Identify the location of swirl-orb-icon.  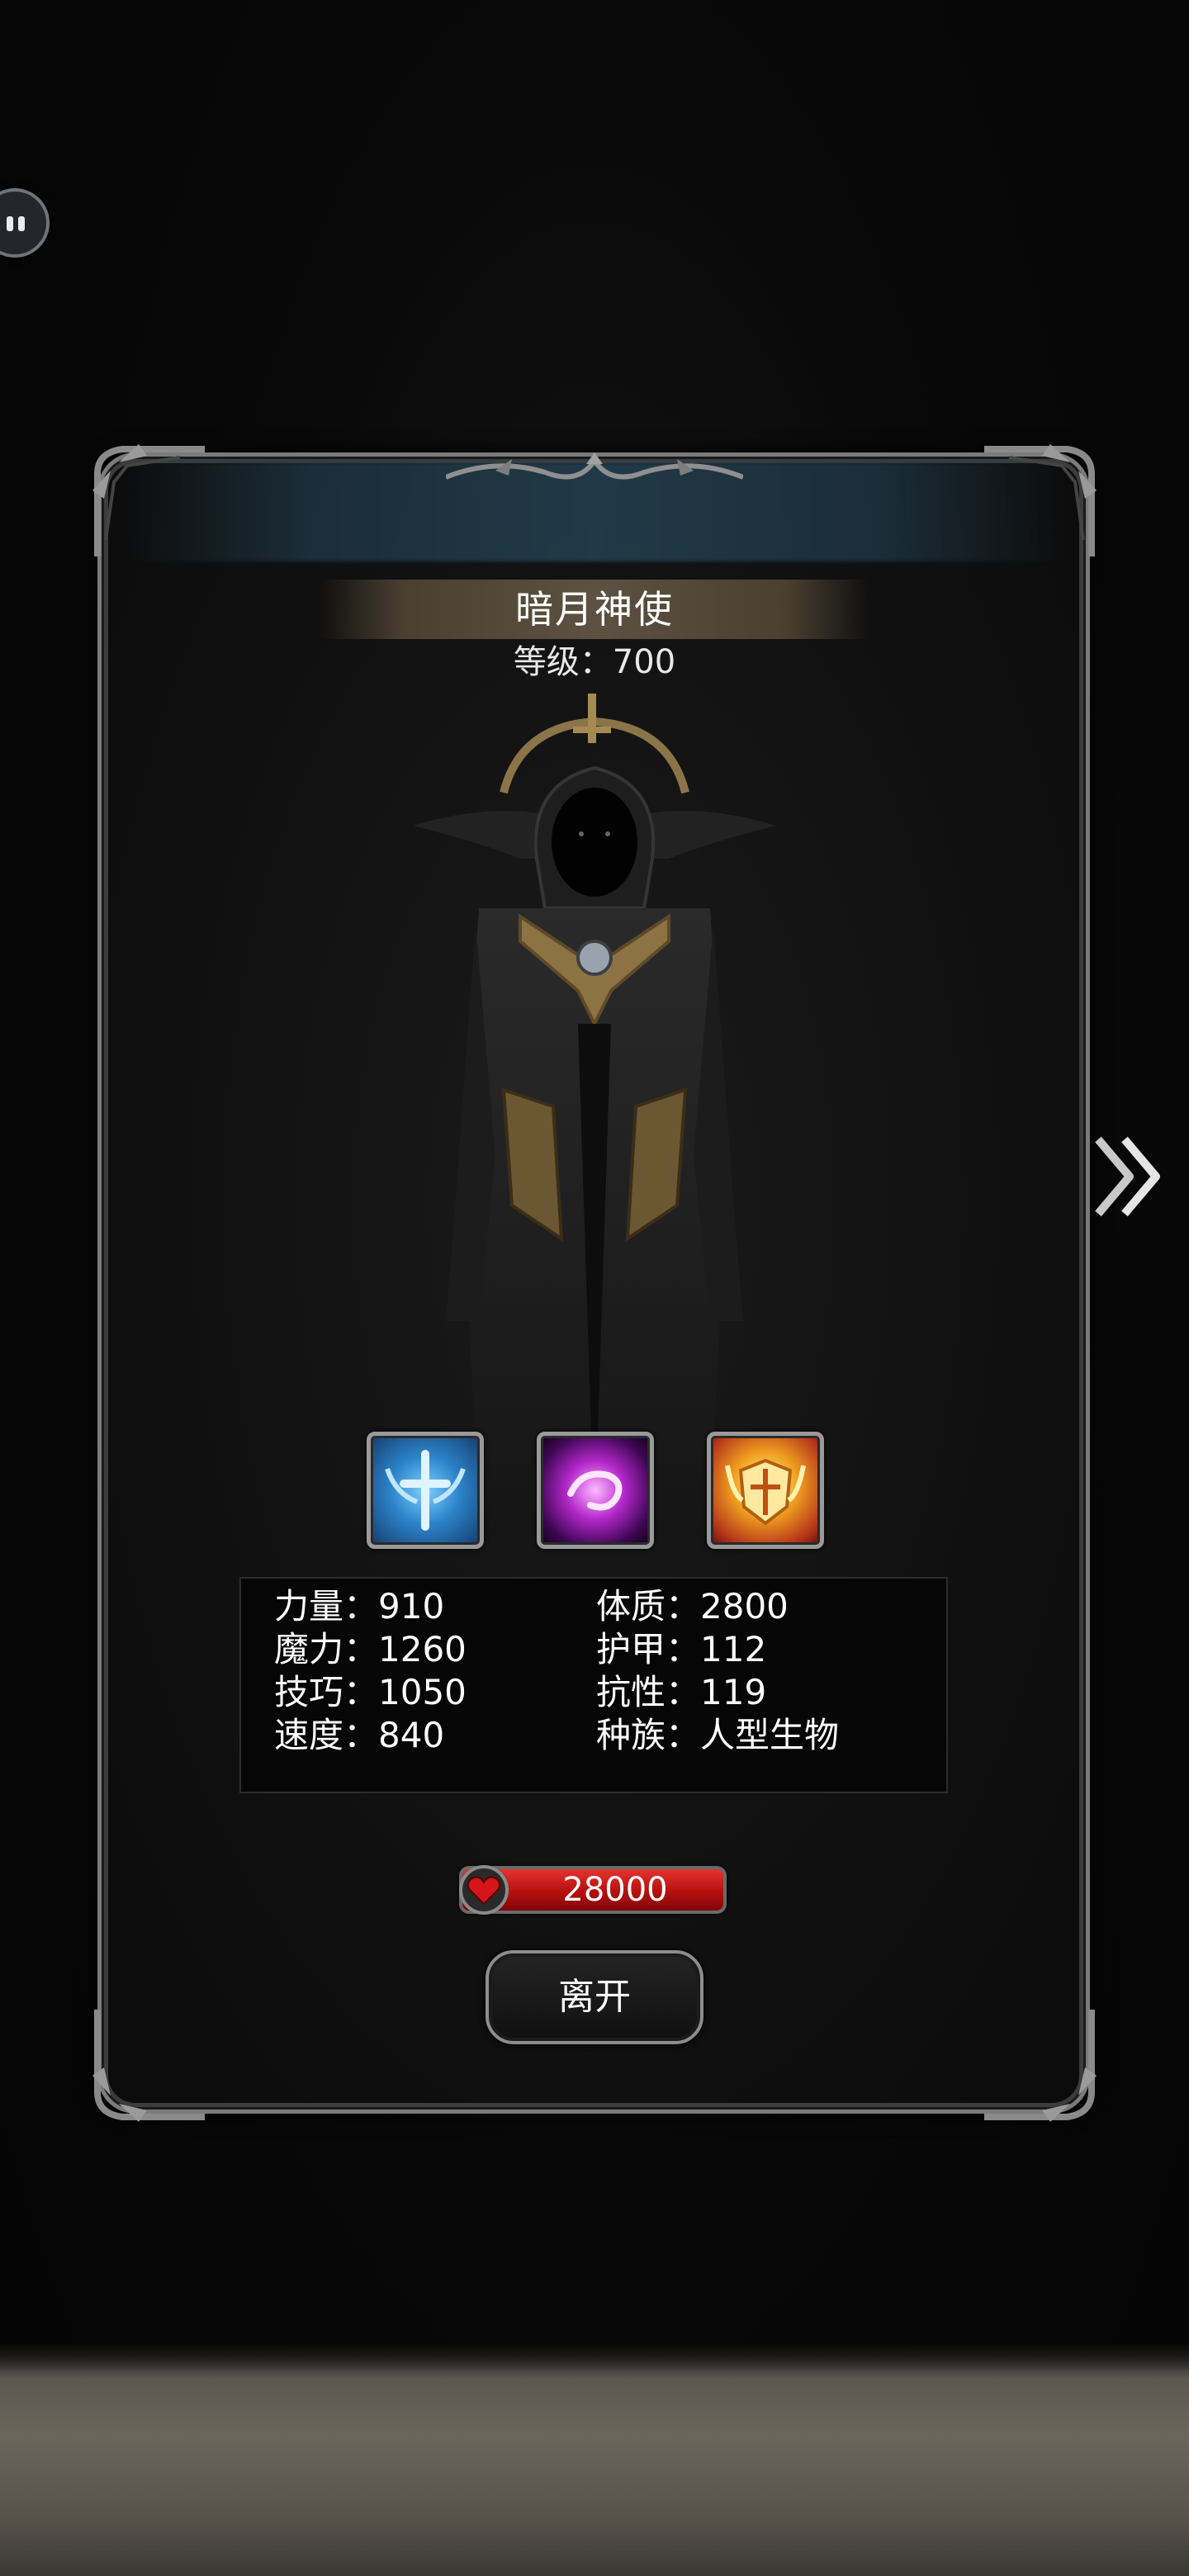
(595, 1490).